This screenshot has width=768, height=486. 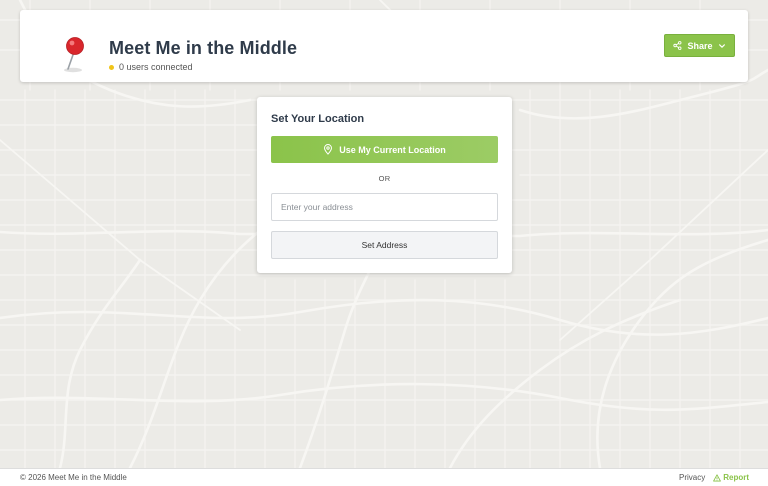 I want to click on use-current-location-button: Use My Current Location, so click(x=384, y=149).